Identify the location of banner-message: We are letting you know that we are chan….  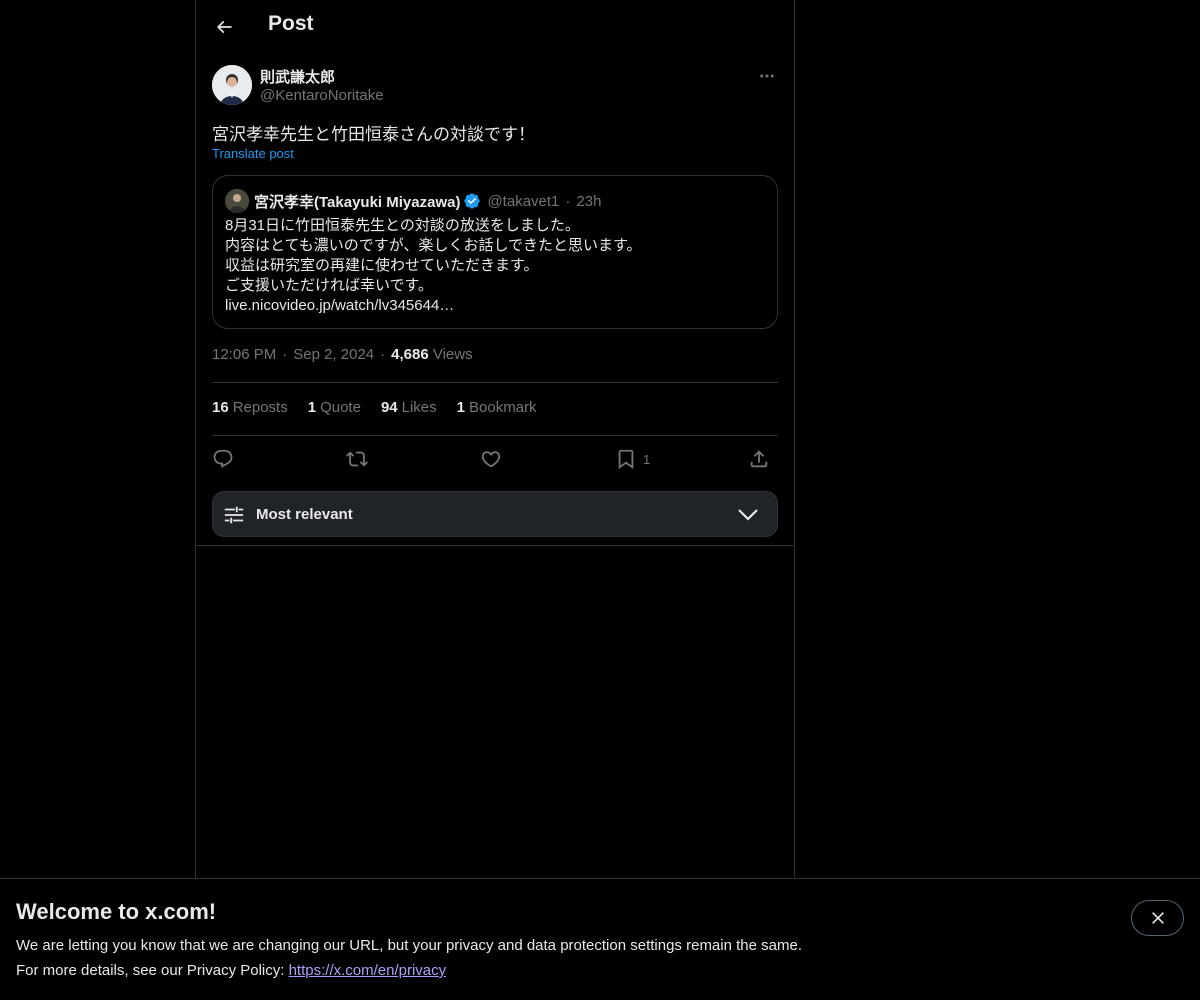
(409, 945).